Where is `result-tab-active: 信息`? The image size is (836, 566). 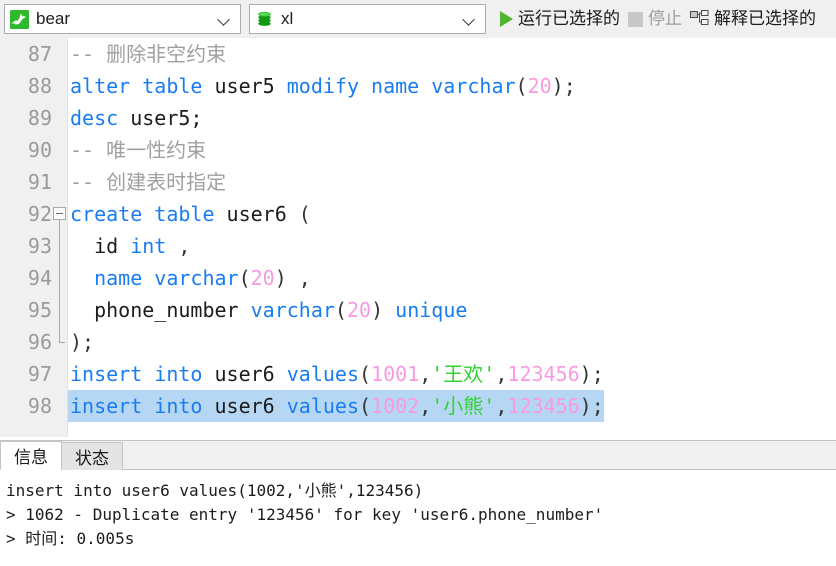 result-tab-active: 信息 is located at coordinates (31, 455).